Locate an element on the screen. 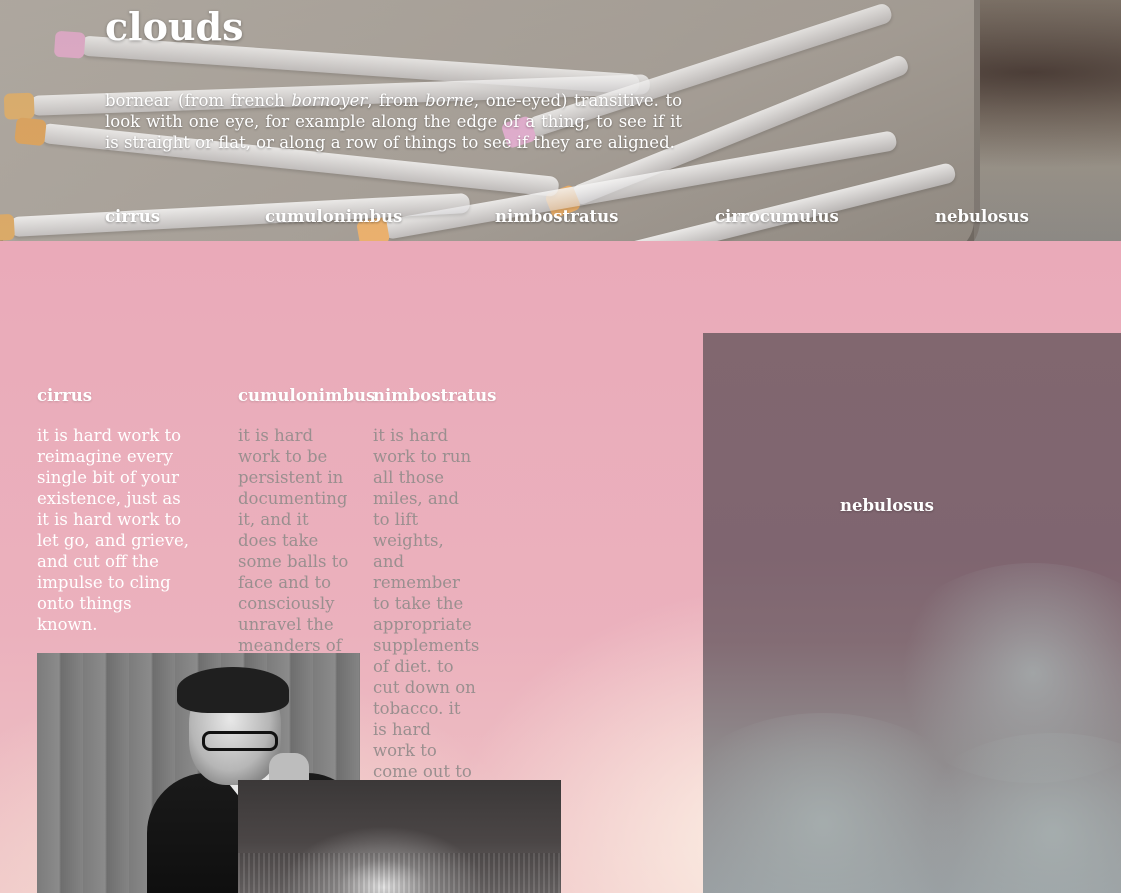 The height and width of the screenshot is (893, 1121). nimbostratus-heading: nimbostratus is located at coordinates (435, 395).